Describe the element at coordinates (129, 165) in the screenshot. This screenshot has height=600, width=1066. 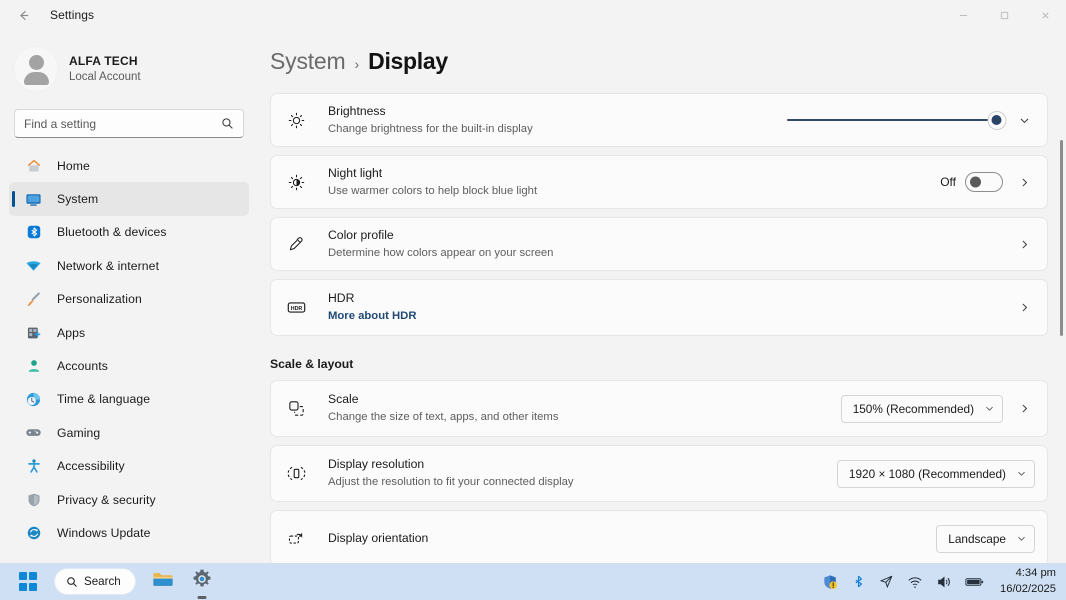
I see `sidebar-item-home: Home` at that location.